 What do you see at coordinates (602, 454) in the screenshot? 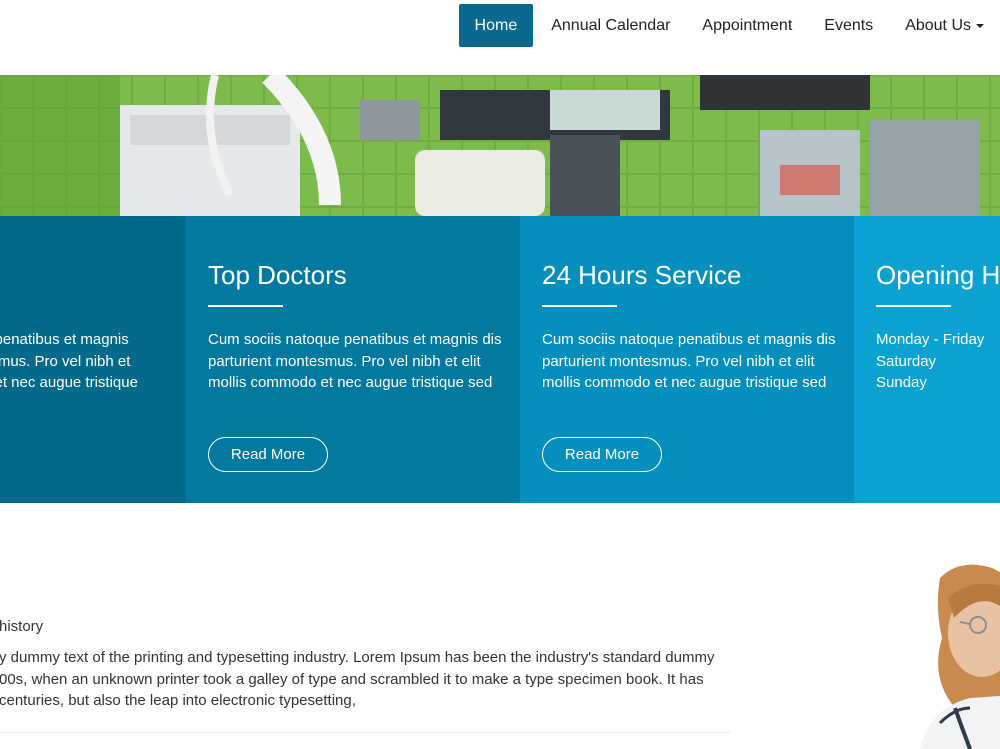
I see `read-more-button-24-hours: Read More` at bounding box center [602, 454].